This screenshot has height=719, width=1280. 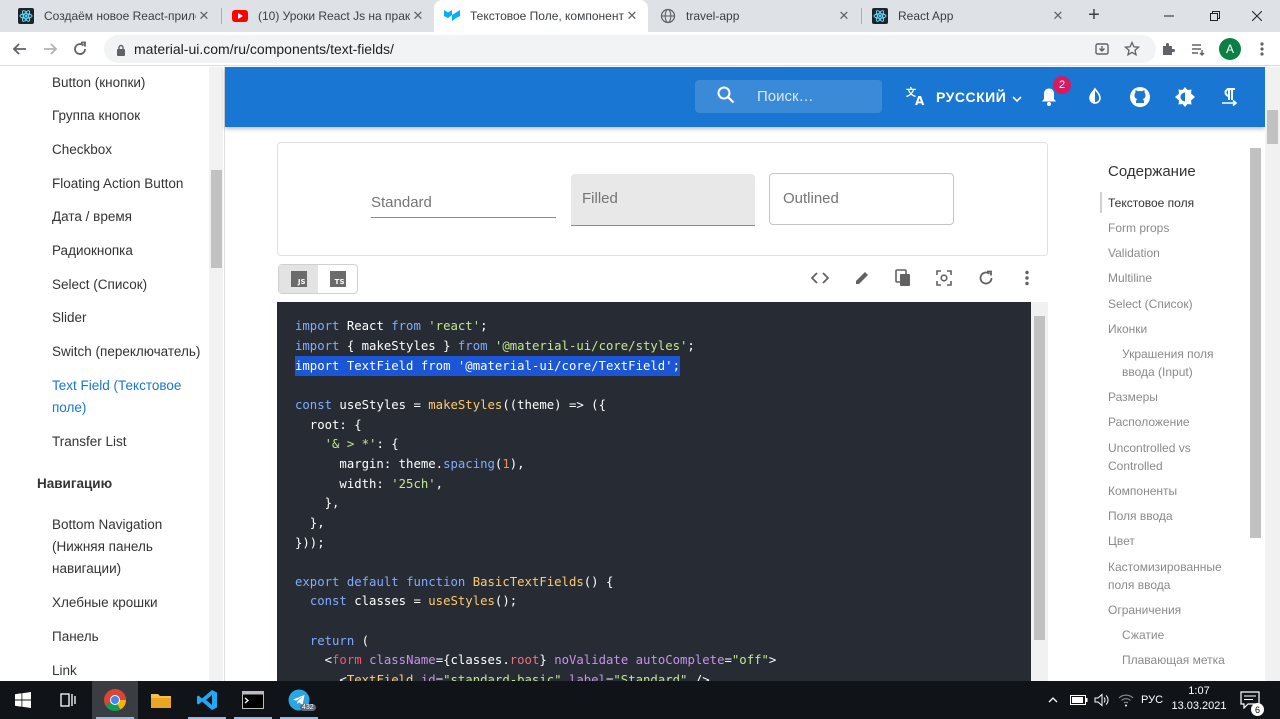 What do you see at coordinates (986, 278) in the screenshot?
I see `reset-refresh-icon` at bounding box center [986, 278].